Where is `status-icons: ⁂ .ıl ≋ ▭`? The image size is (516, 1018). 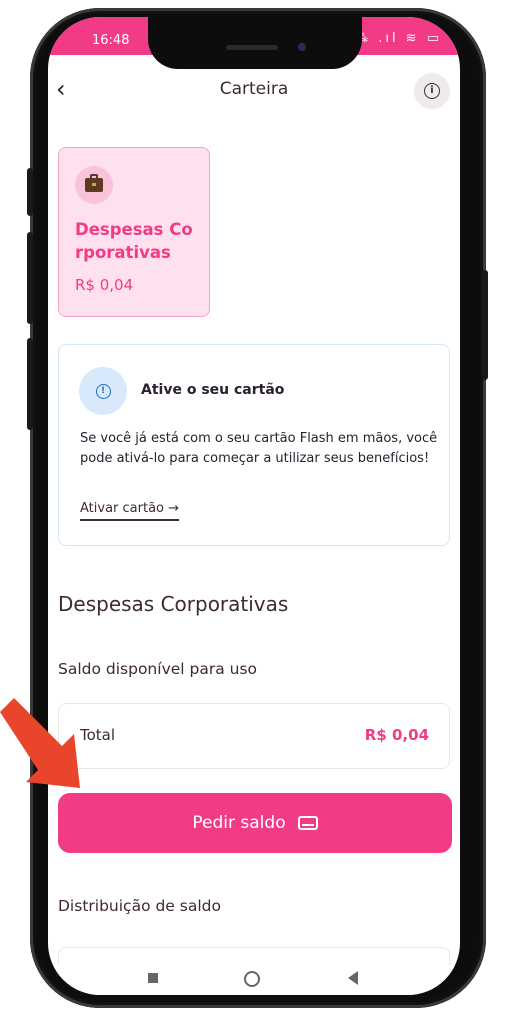
status-icons: ⁂ .ıl ≋ ▭ is located at coordinates (398, 38).